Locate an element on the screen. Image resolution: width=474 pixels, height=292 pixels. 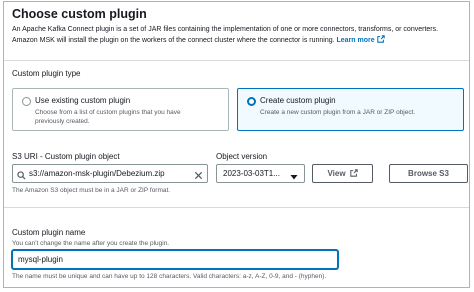
panel-title: Choose custom plugin is located at coordinates (79, 14).